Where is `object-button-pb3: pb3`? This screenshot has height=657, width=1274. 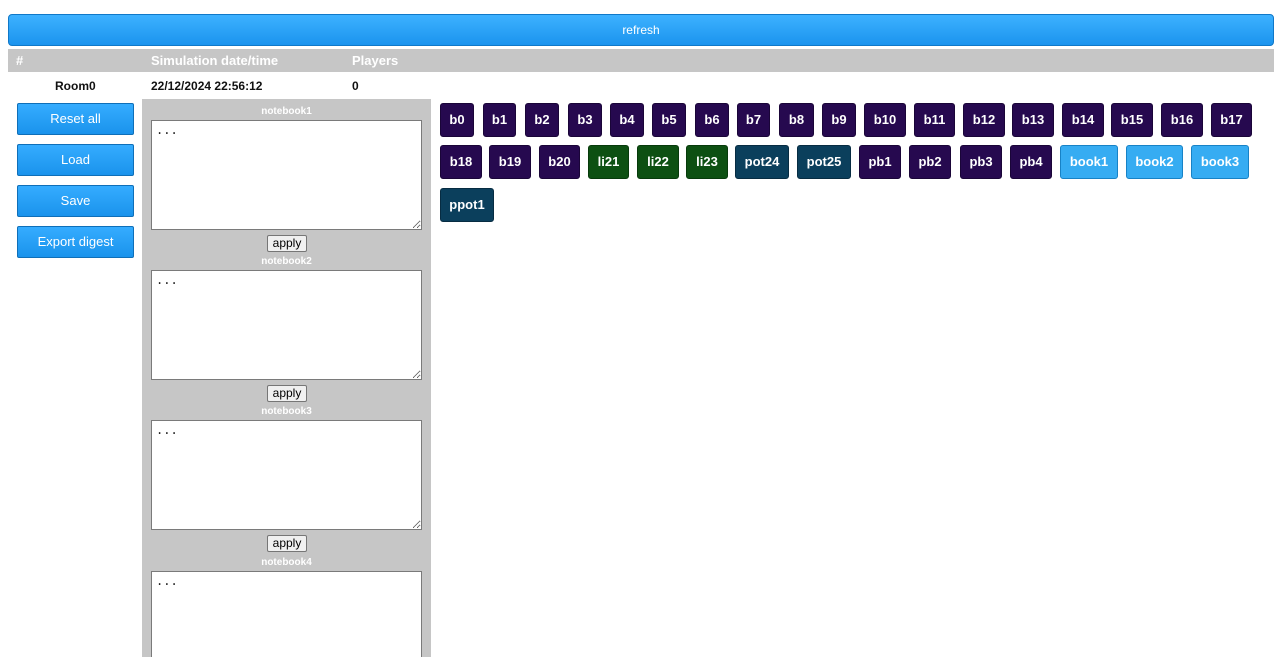 object-button-pb3: pb3 is located at coordinates (981, 162).